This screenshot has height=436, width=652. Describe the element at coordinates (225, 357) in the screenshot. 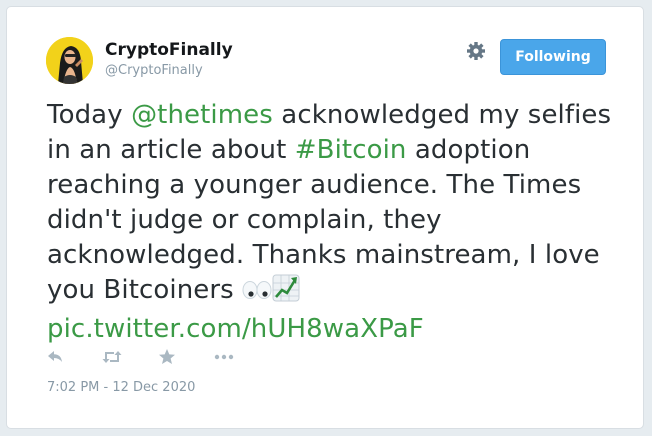

I see `more-icon` at that location.